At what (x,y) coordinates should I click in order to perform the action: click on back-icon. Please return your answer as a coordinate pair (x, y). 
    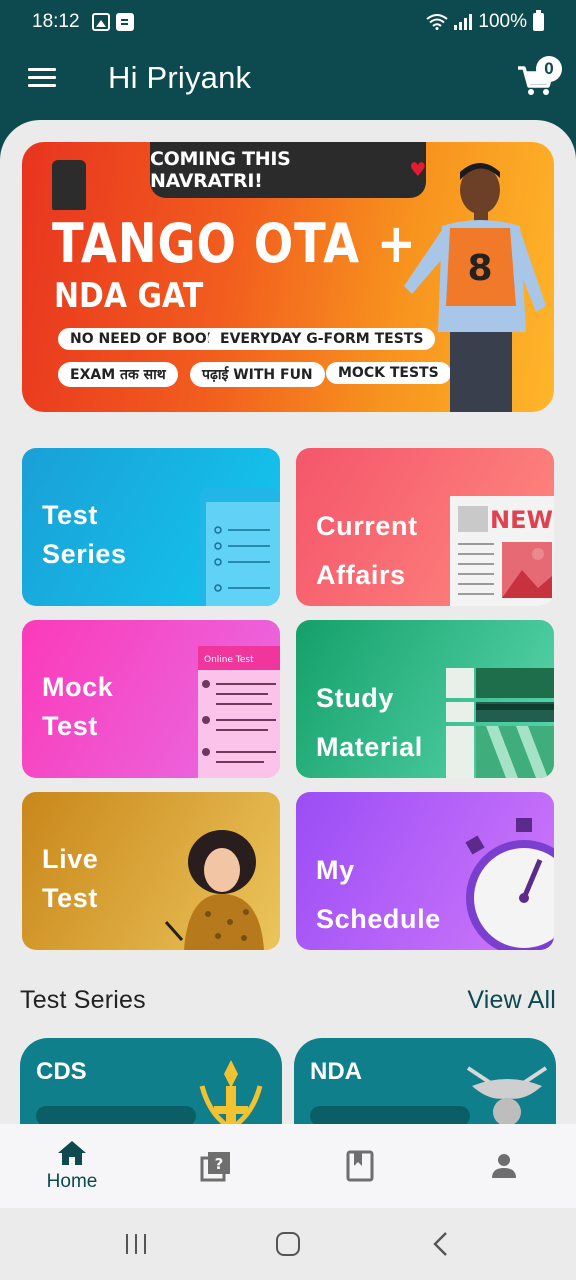
    Looking at the image, I should click on (440, 1244).